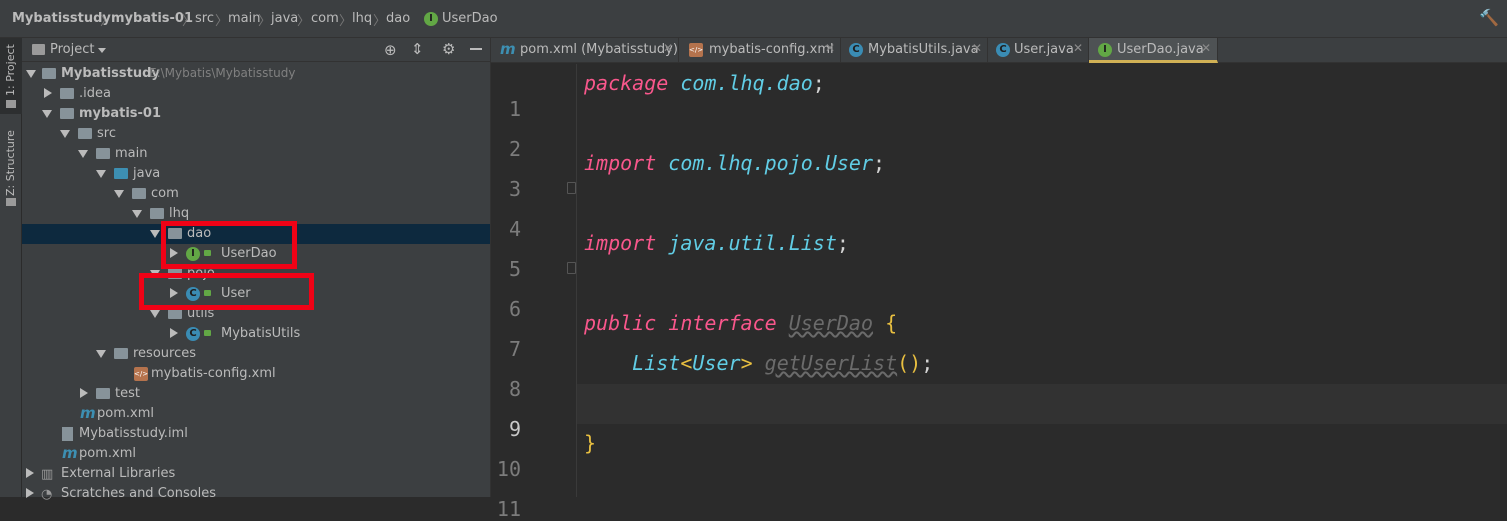  Describe the element at coordinates (1153, 50) in the screenshot. I see `tab-userdao-java: I UserDao.java ✕` at that location.